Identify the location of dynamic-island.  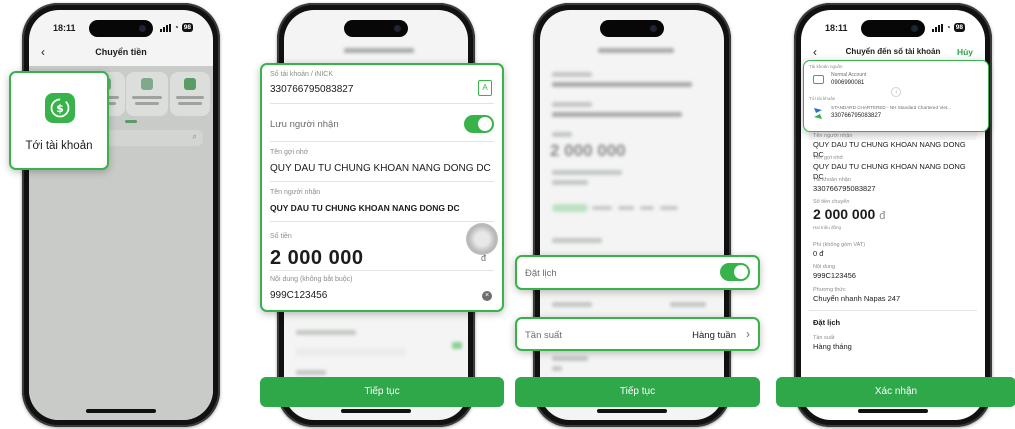
(632, 28).